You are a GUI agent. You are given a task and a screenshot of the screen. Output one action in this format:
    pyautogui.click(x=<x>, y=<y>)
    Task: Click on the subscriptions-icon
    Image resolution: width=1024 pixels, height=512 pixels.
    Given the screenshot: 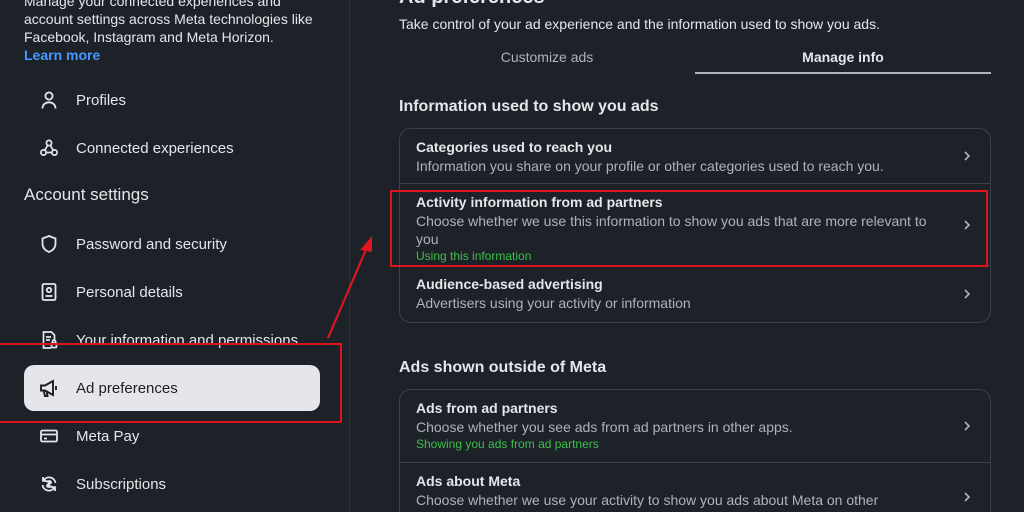 What is the action you would take?
    pyautogui.click(x=49, y=484)
    